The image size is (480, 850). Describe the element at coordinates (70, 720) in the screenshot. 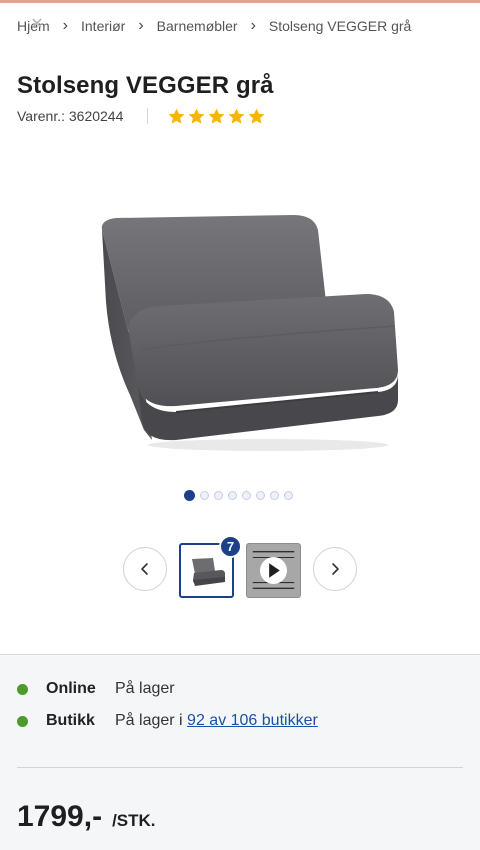

I see `channel-label: Butikk` at that location.